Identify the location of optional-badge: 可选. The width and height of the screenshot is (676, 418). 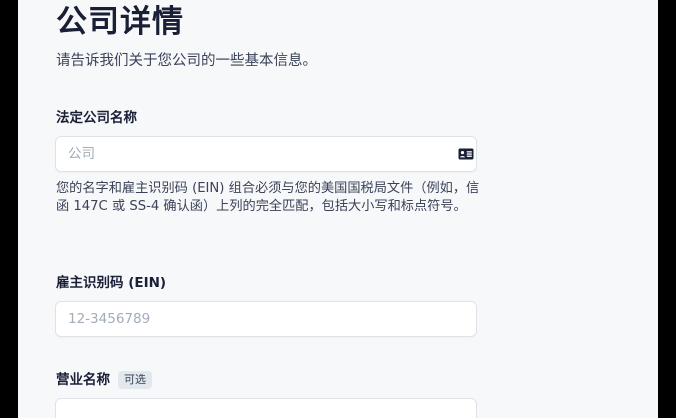
(135, 380).